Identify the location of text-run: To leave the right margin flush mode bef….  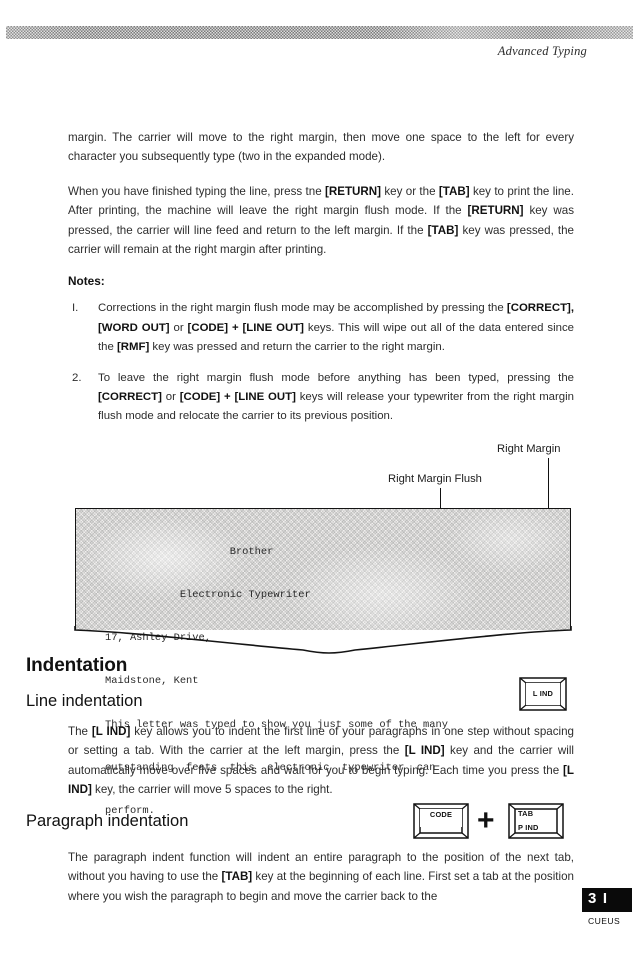
(336, 378).